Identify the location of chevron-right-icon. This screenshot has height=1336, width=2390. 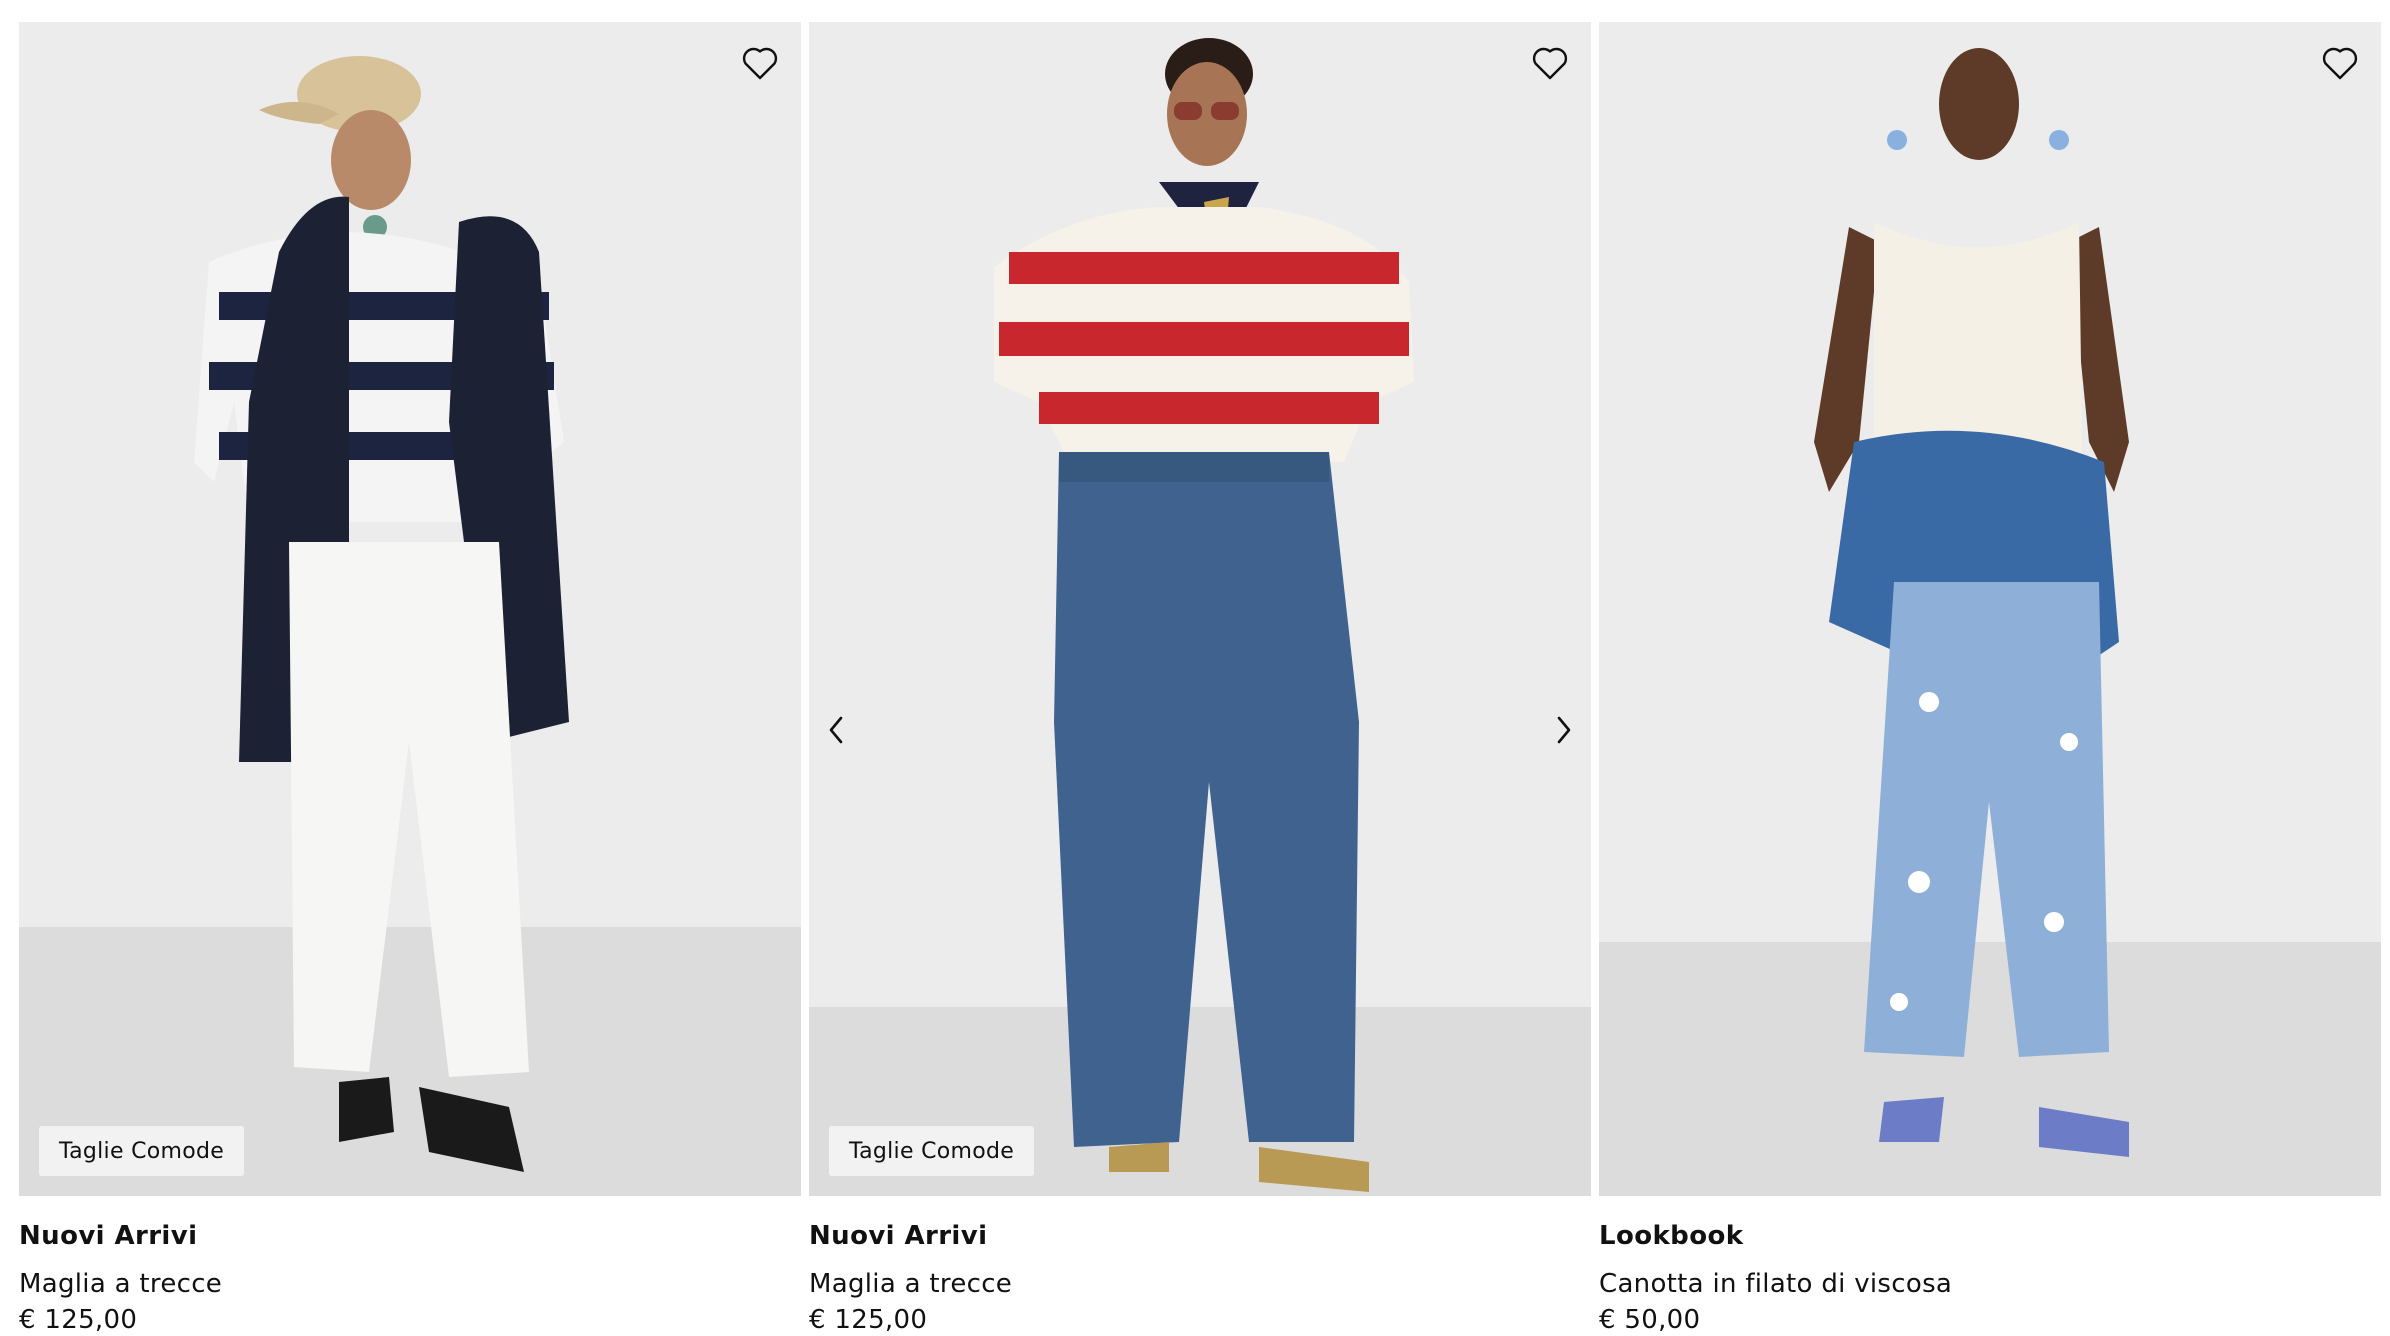
(1564, 730).